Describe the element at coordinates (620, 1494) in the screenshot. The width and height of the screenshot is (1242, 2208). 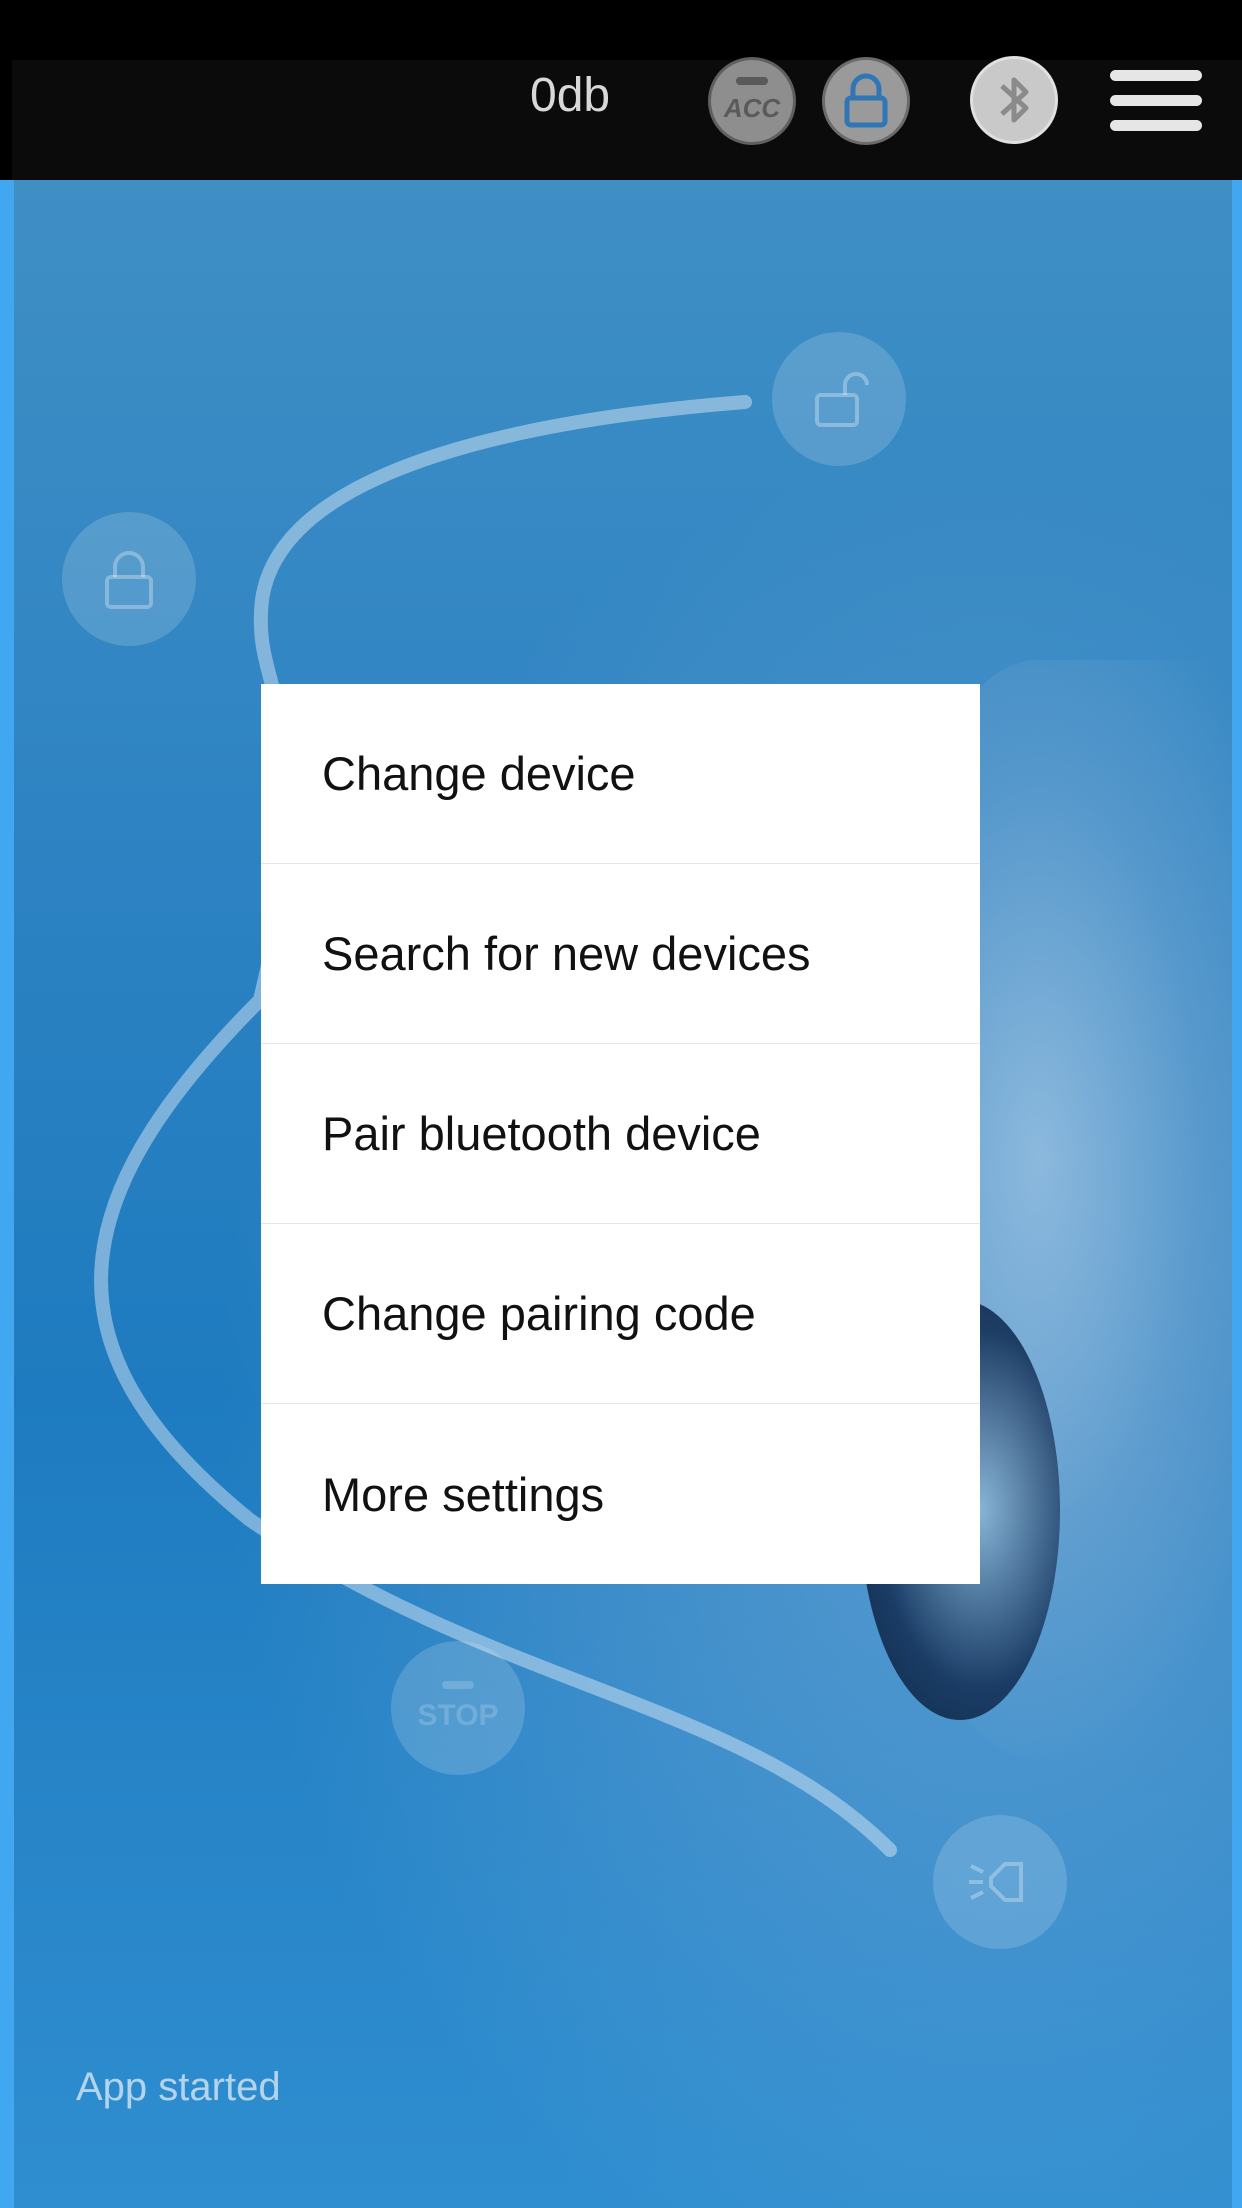
I see `menu-item-more-settings: More settings` at that location.